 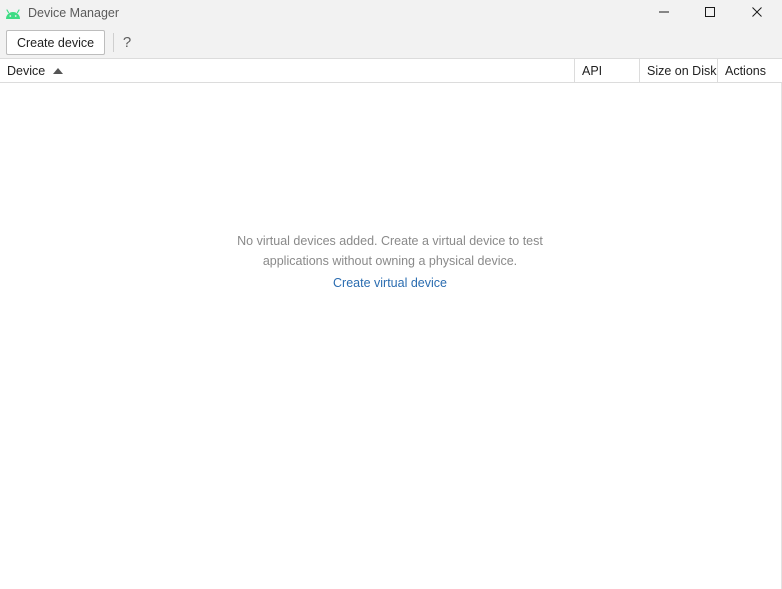 I want to click on column-header-actions: Actions, so click(x=749, y=70).